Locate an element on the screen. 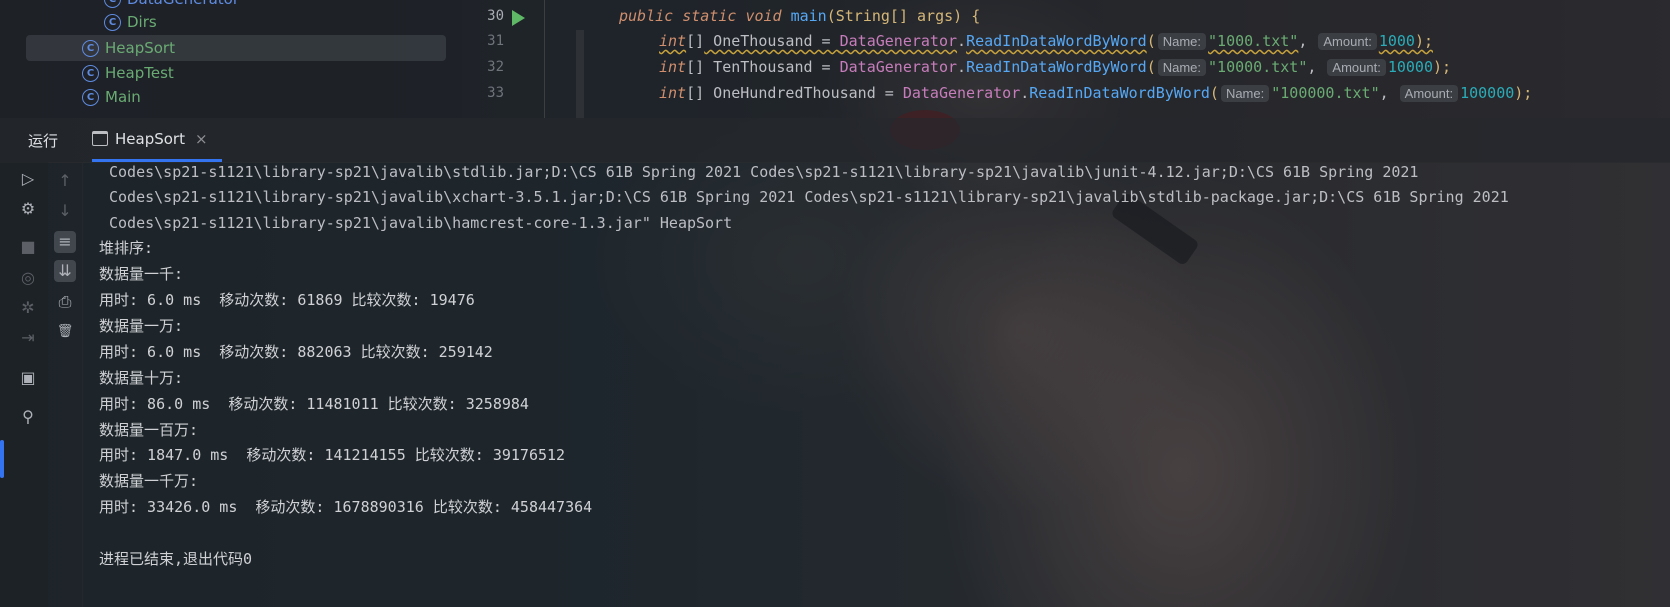 The height and width of the screenshot is (607, 1670). window-icon is located at coordinates (100, 138).